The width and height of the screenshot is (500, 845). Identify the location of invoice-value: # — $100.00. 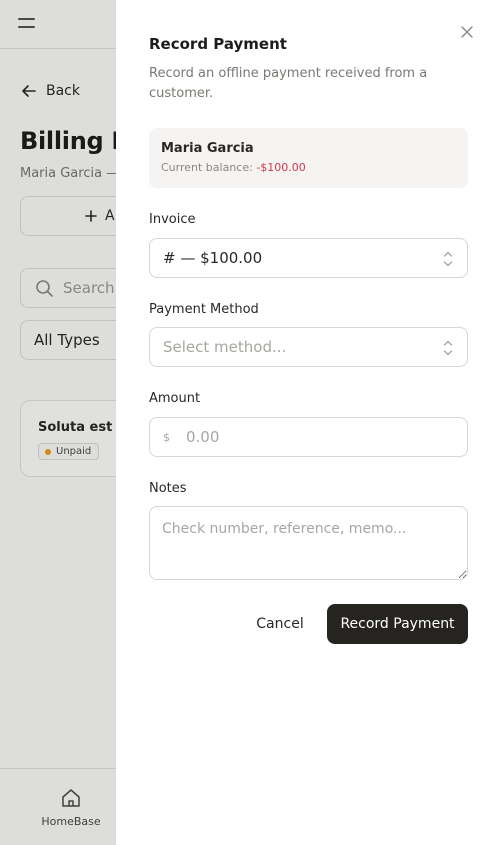
(213, 258).